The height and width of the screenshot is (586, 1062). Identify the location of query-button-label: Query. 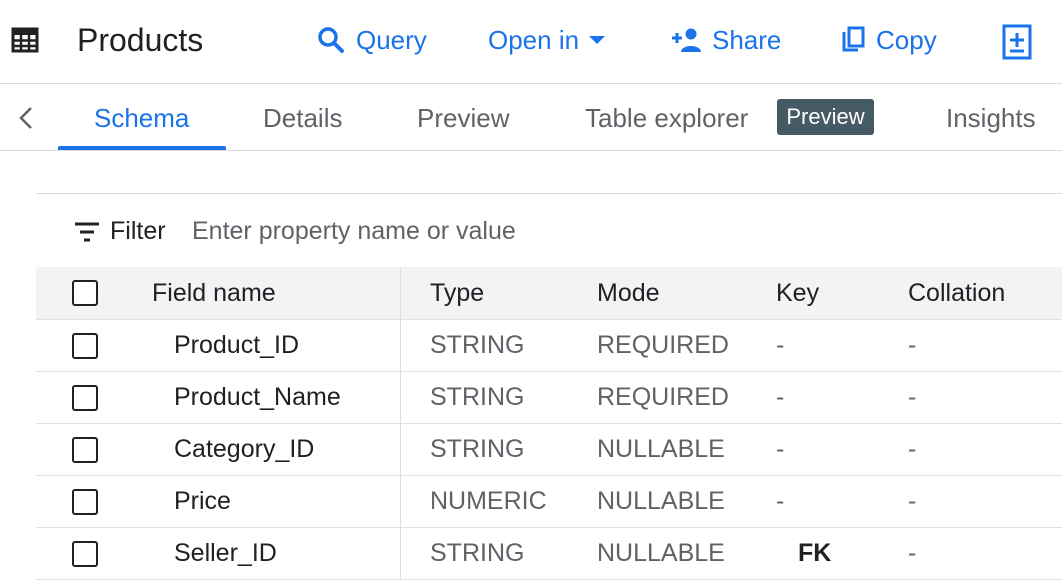
(391, 40).